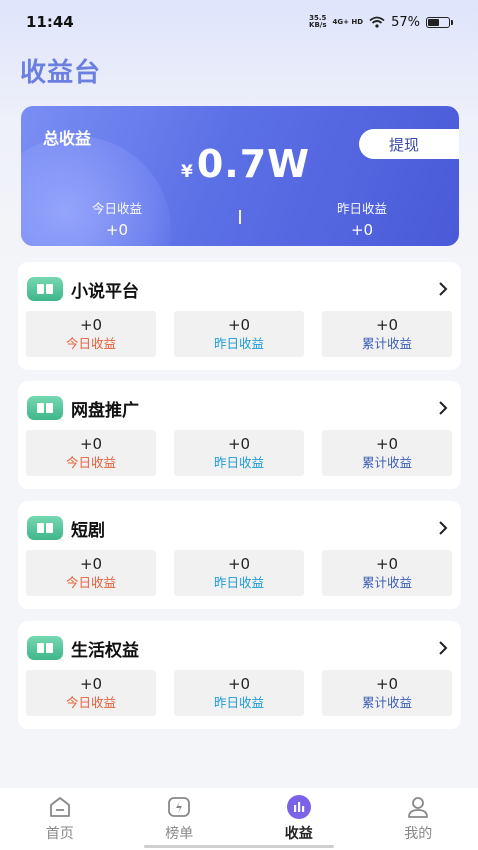  I want to click on card-title: 小说平台, so click(105, 291).